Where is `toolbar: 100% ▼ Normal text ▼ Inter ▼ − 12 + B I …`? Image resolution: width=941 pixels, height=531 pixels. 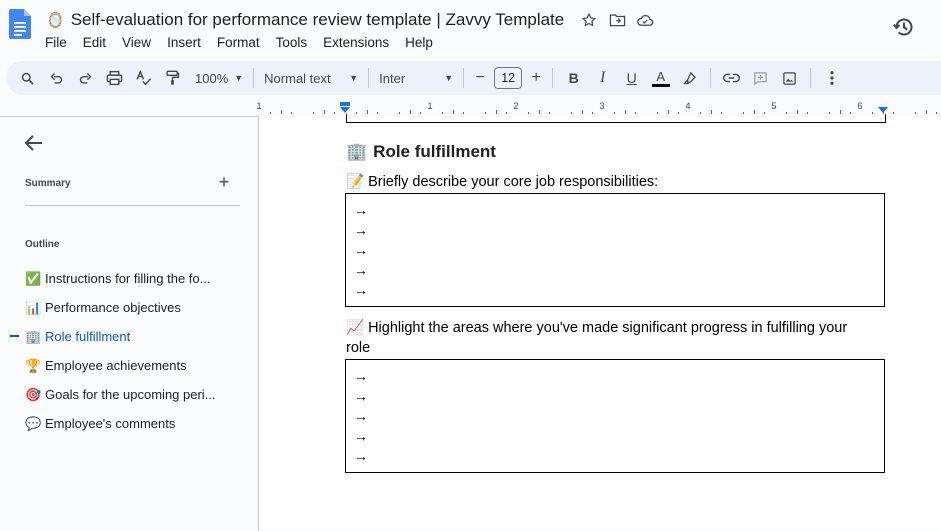 toolbar: 100% ▼ Normal text ▼ Inter ▼ − 12 + B I … is located at coordinates (473, 78).